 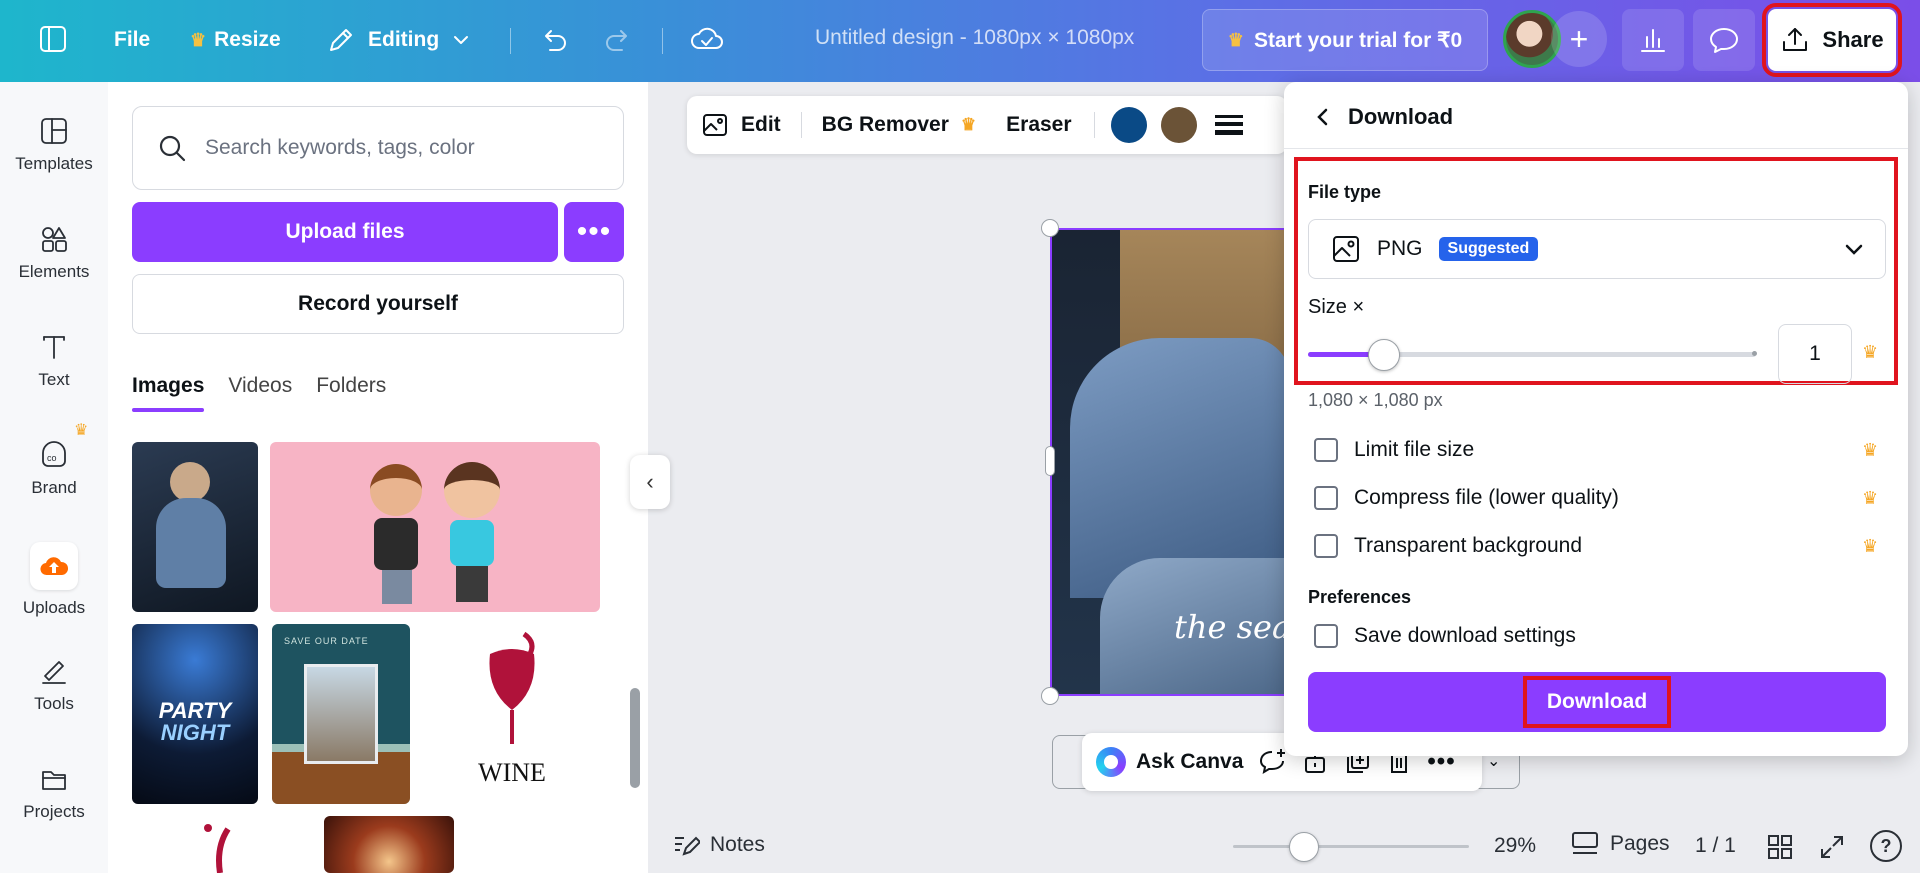 What do you see at coordinates (1466, 498) in the screenshot?
I see `compress-file-option: Compress file (lower quality)` at bounding box center [1466, 498].